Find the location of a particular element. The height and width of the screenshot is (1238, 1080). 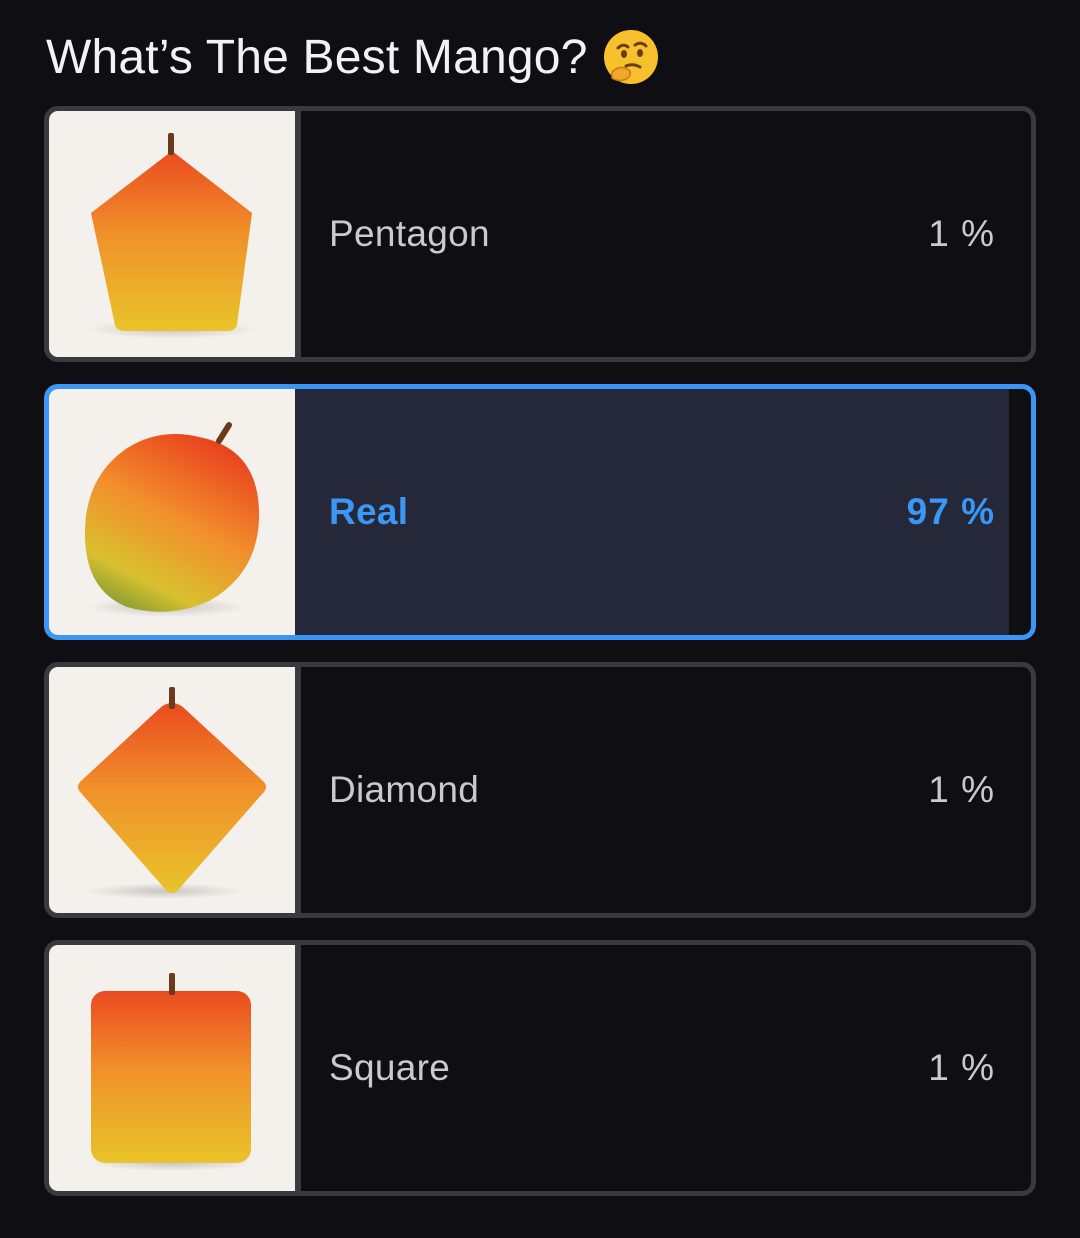

option-label: Pentagon is located at coordinates (409, 233).